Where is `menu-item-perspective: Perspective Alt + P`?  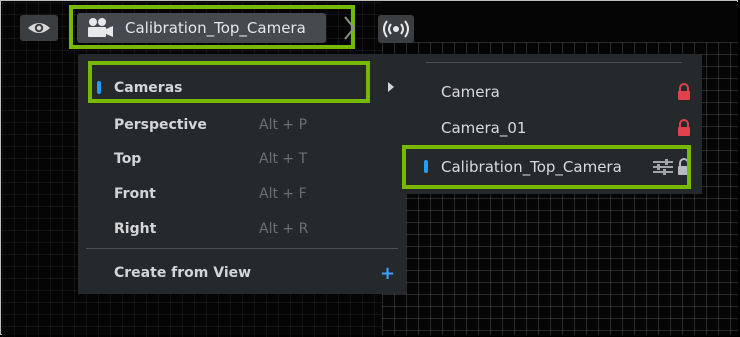
menu-item-perspective: Perspective Alt + P is located at coordinates (242, 125).